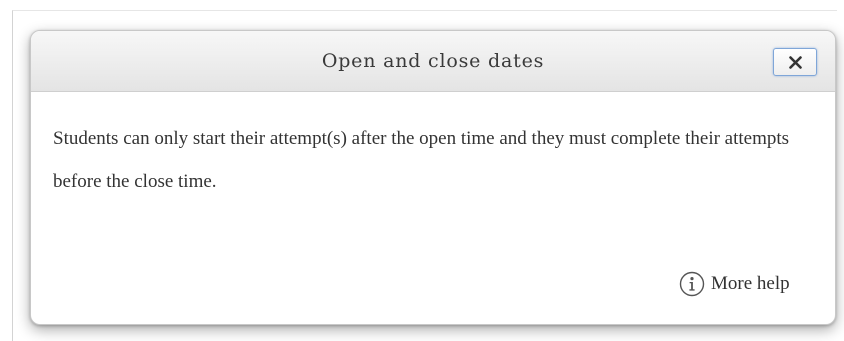  I want to click on close-icon, so click(795, 62).